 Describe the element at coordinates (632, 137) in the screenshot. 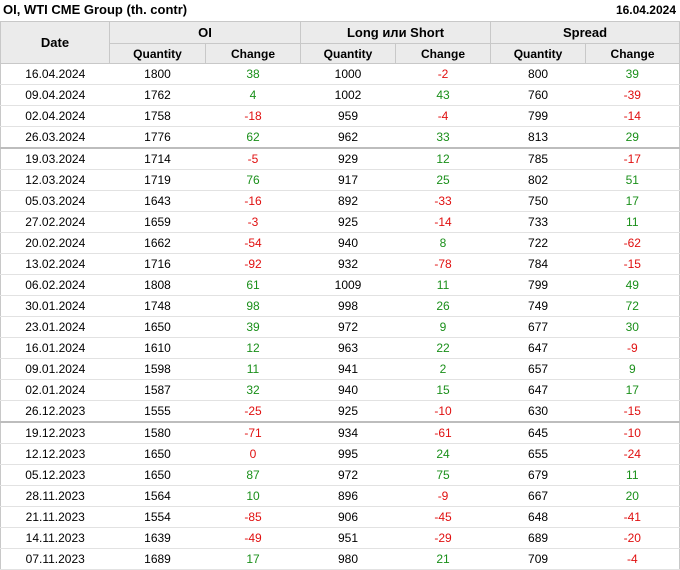

I see `spread-change-cell: 29` at that location.